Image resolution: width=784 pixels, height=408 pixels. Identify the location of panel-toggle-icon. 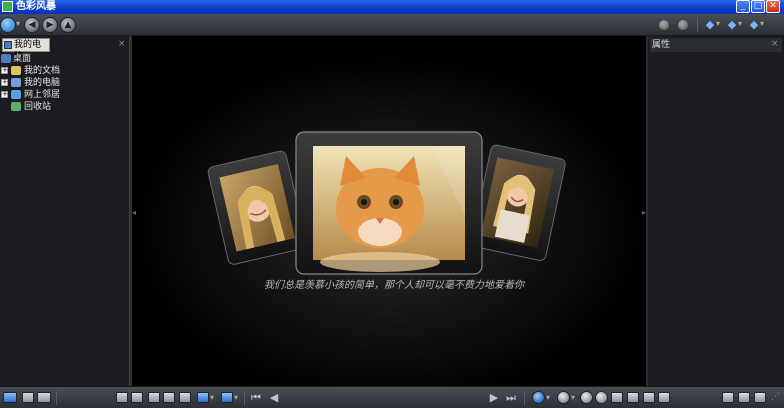
(744, 397).